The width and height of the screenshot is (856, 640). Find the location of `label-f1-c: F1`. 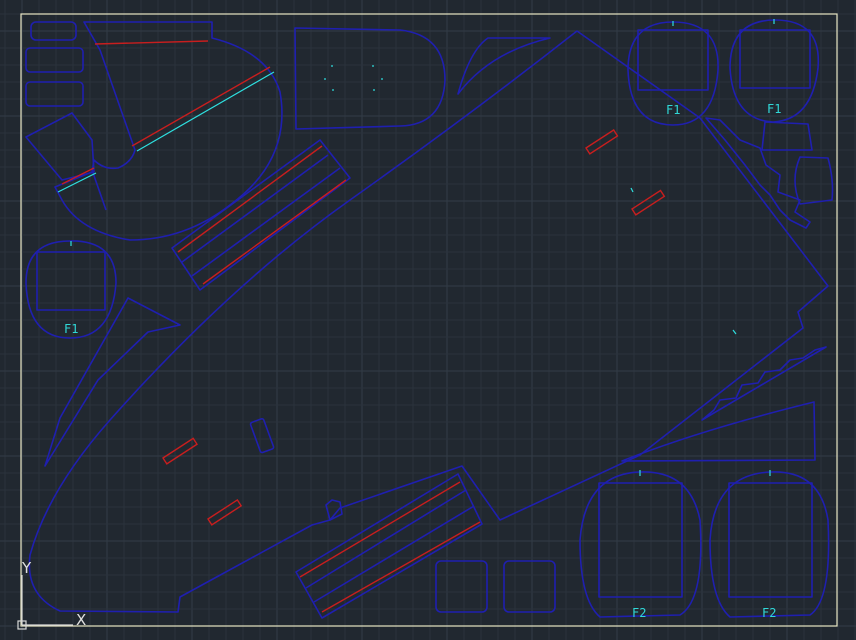

label-f1-c: F1 is located at coordinates (71, 329).